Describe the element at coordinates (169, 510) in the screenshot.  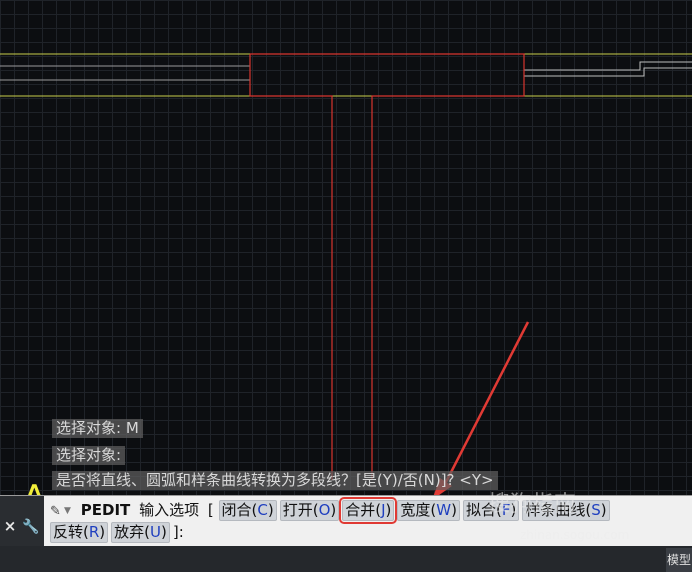
I see `command-prompt: 输入选项` at that location.